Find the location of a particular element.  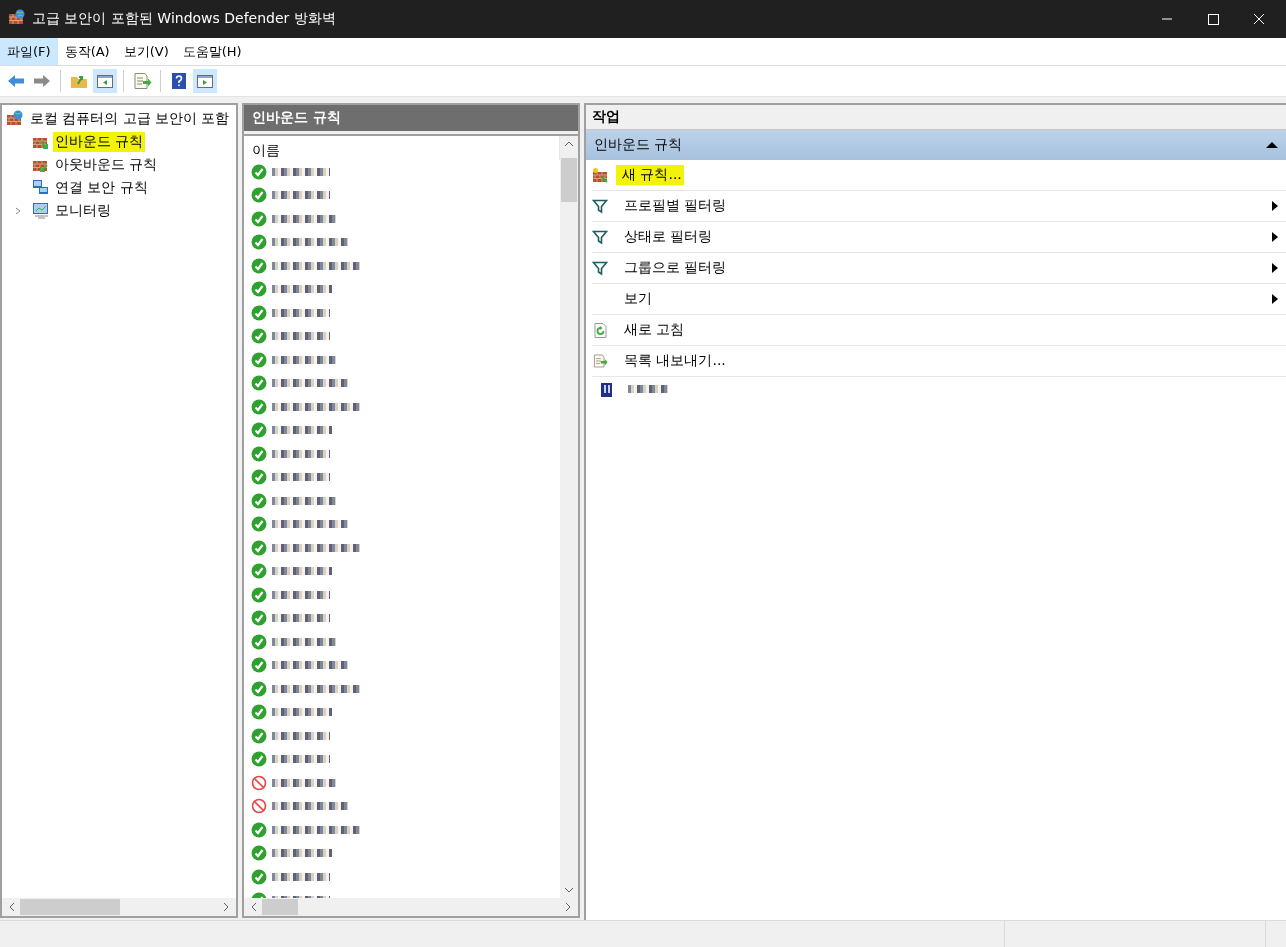

monitor-icon is located at coordinates (40, 210).